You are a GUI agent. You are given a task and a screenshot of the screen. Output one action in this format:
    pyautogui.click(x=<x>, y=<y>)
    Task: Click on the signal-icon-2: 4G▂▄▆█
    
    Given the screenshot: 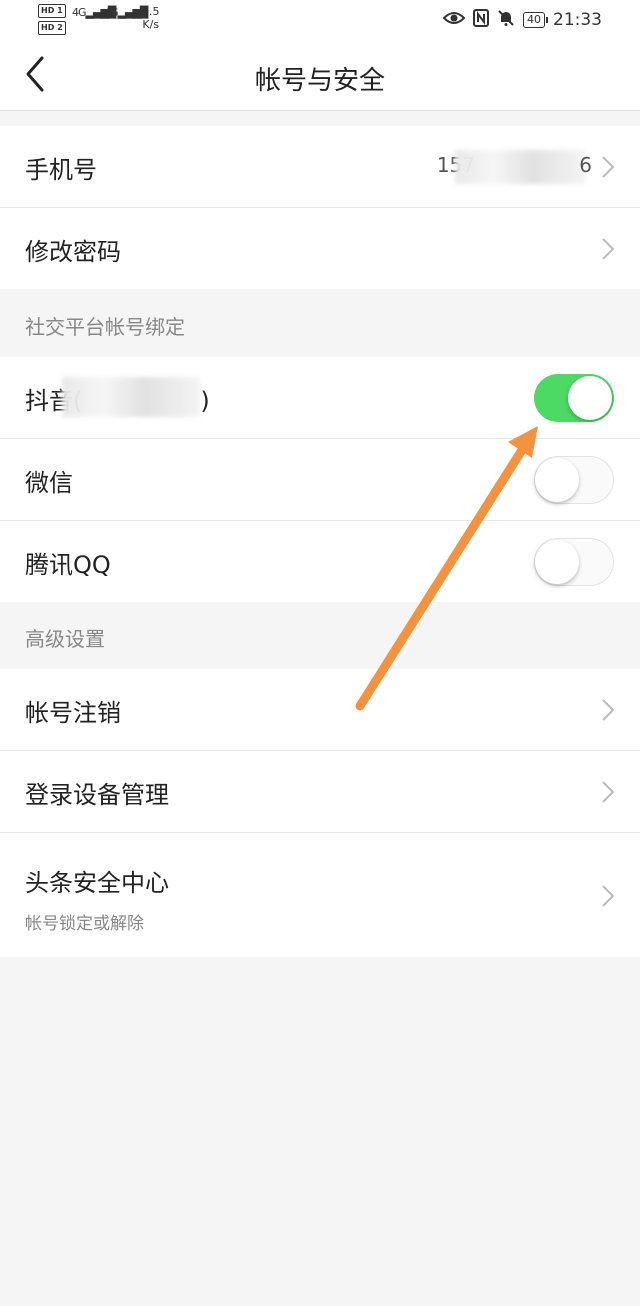 What is the action you would take?
    pyautogui.click(x=126, y=12)
    